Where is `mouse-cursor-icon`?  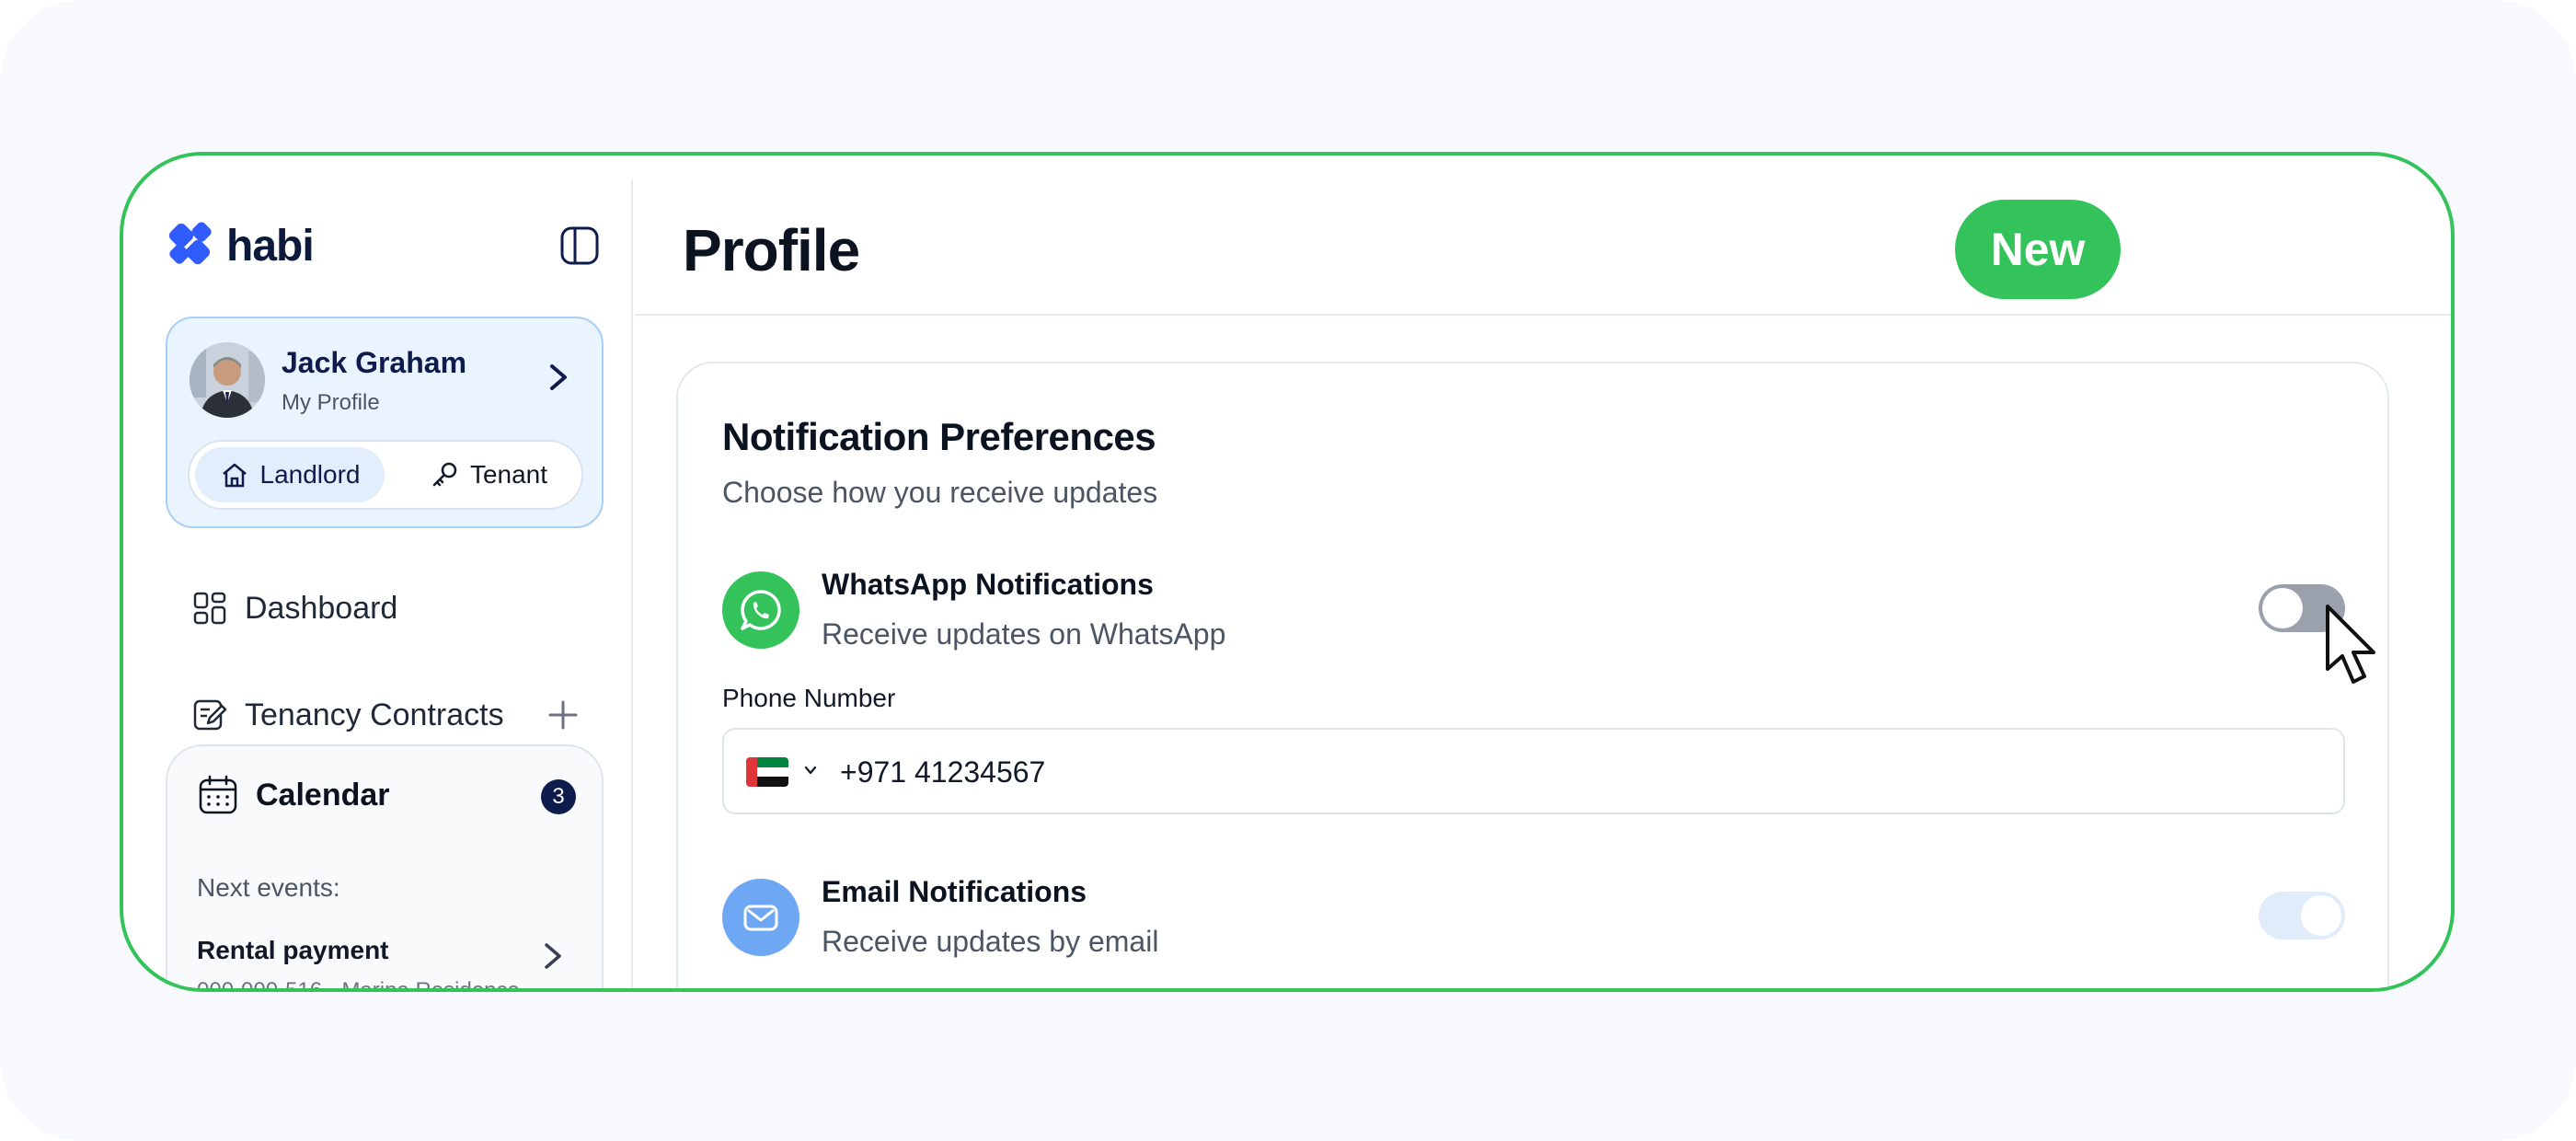 mouse-cursor-icon is located at coordinates (2350, 645).